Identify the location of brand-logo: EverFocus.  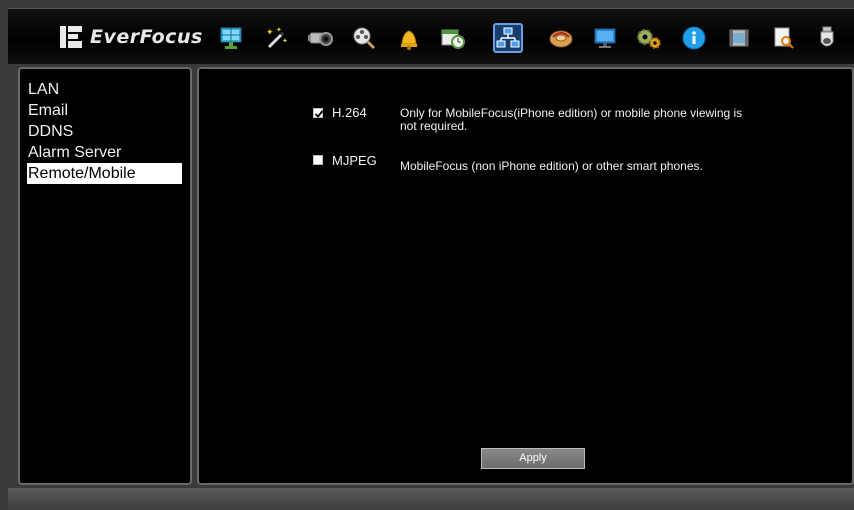
(131, 37).